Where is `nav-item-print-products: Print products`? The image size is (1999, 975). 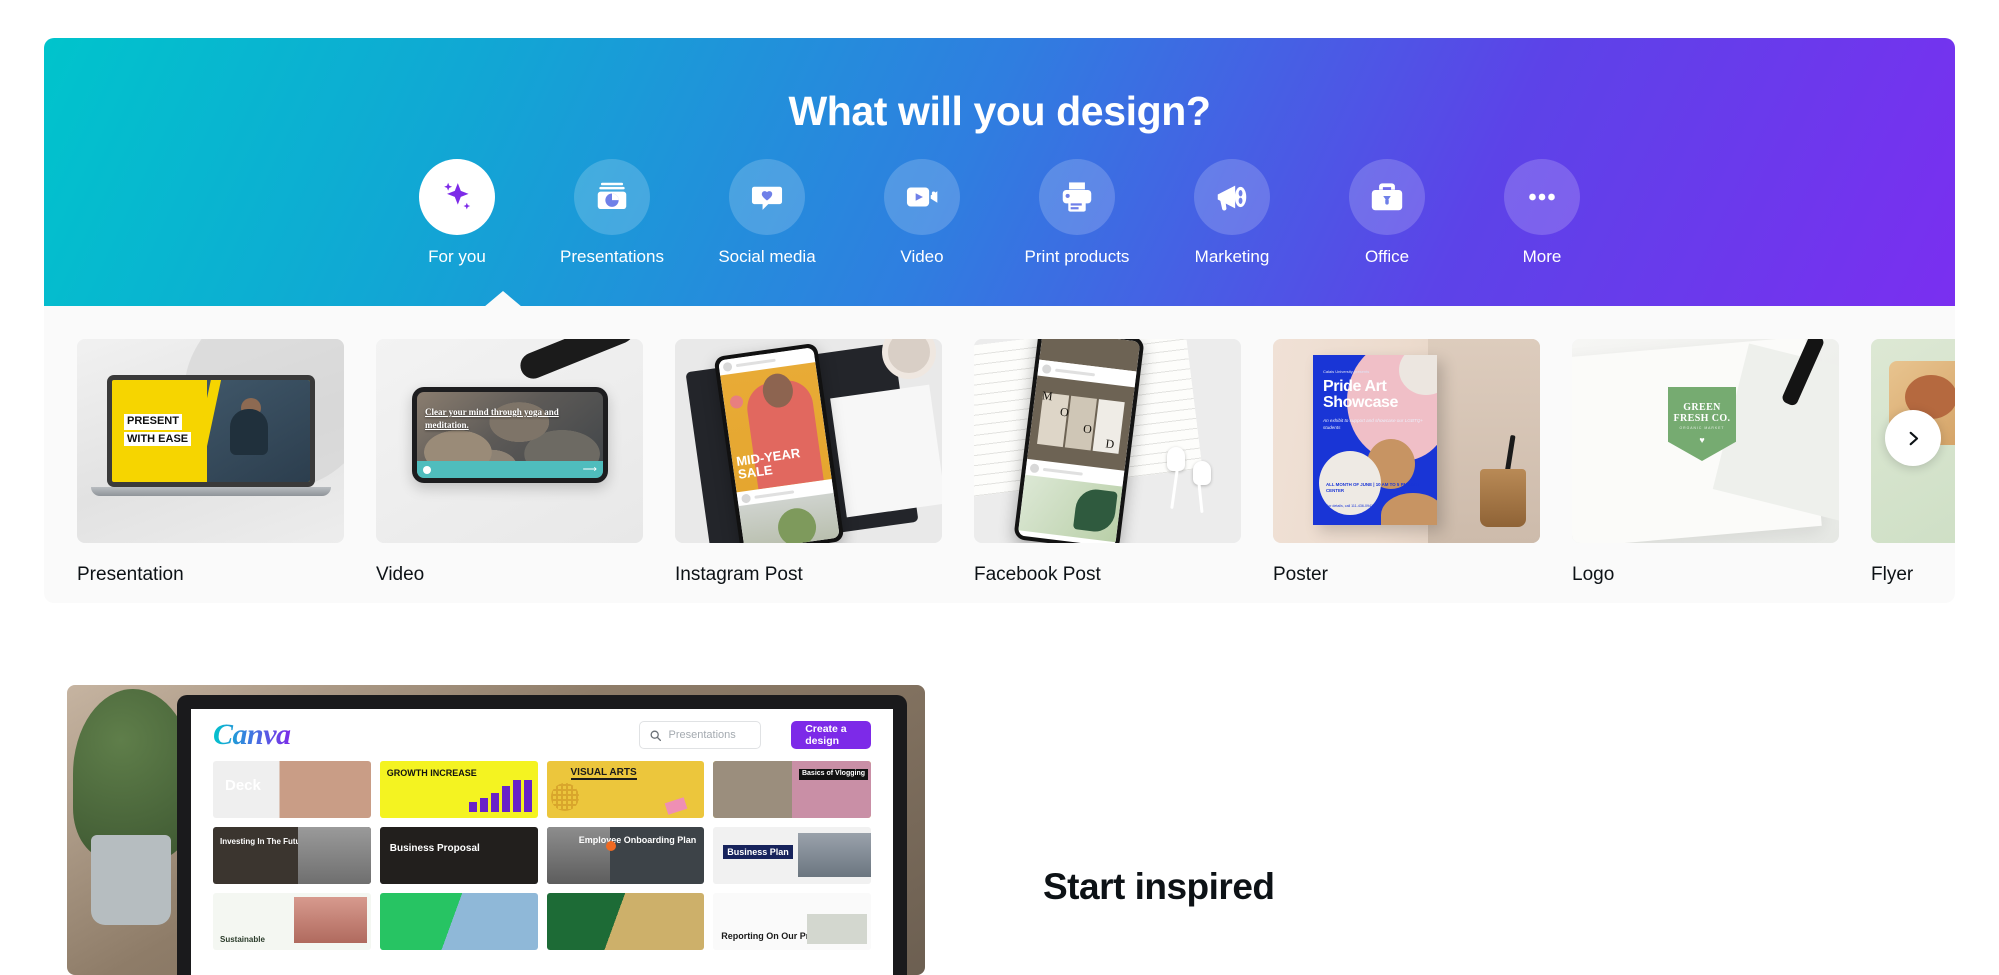
nav-item-print-products: Print products is located at coordinates (1077, 213).